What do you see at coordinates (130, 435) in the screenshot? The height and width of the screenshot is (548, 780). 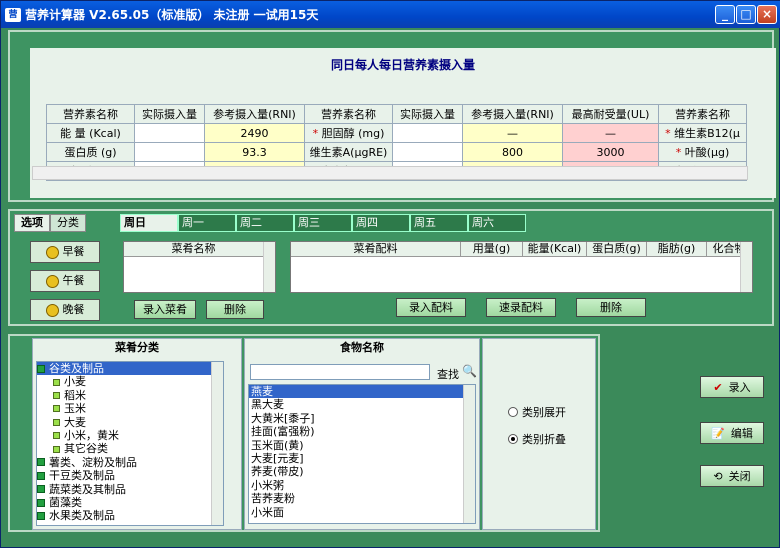 I see `tree-node: 小米，黄米` at bounding box center [130, 435].